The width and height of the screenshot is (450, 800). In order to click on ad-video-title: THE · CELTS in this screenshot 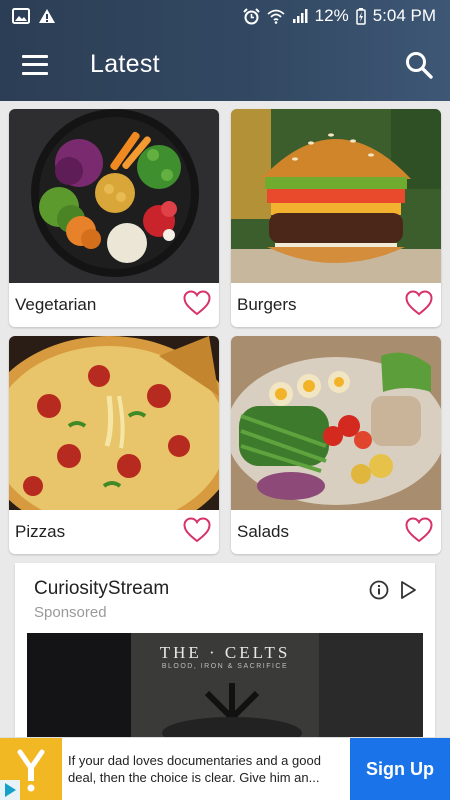, I will do `click(225, 652)`.